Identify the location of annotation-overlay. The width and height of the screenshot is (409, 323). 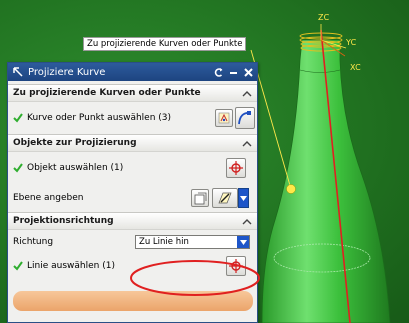
(195, 278).